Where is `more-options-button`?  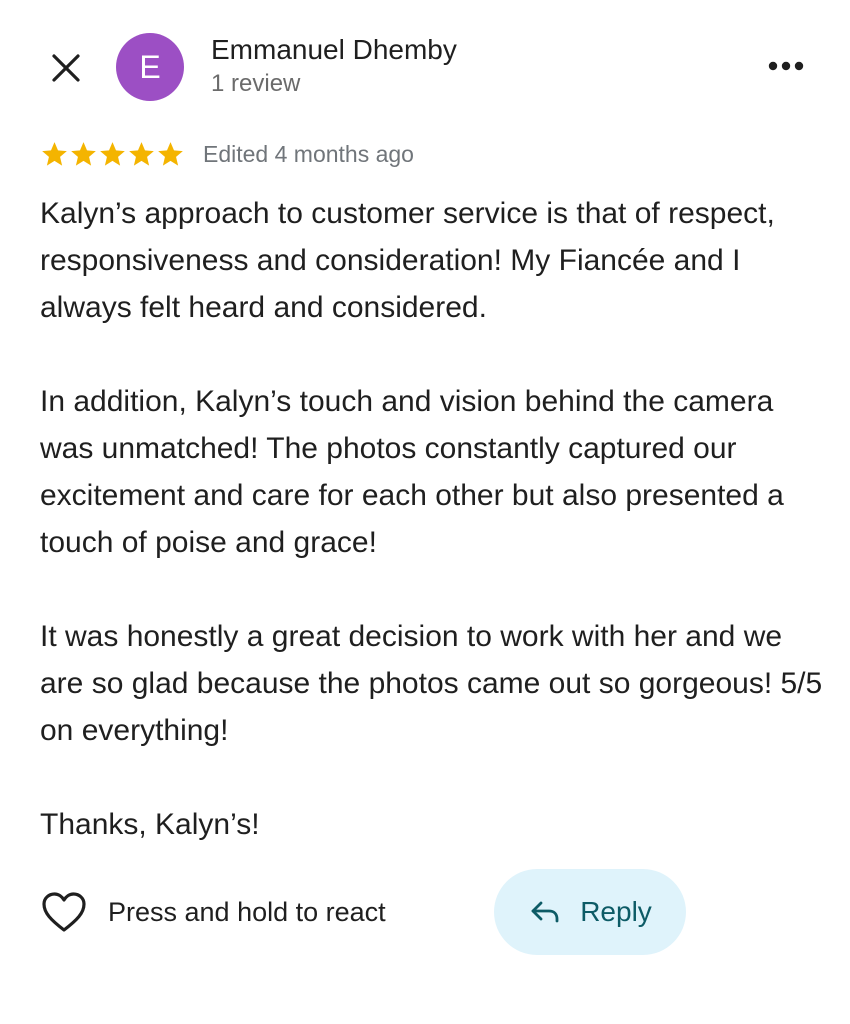 more-options-button is located at coordinates (786, 66).